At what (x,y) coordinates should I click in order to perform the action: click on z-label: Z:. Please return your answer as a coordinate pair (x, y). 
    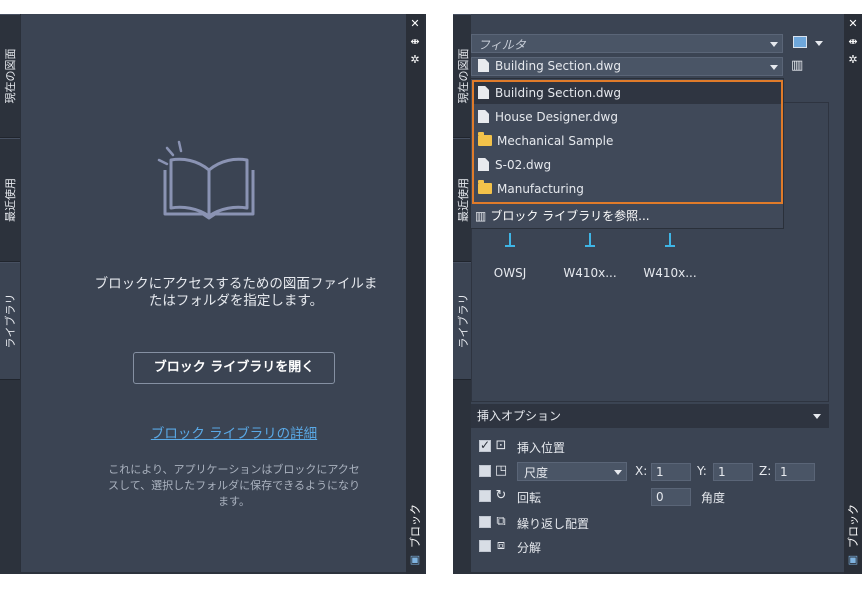
    Looking at the image, I should click on (765, 471).